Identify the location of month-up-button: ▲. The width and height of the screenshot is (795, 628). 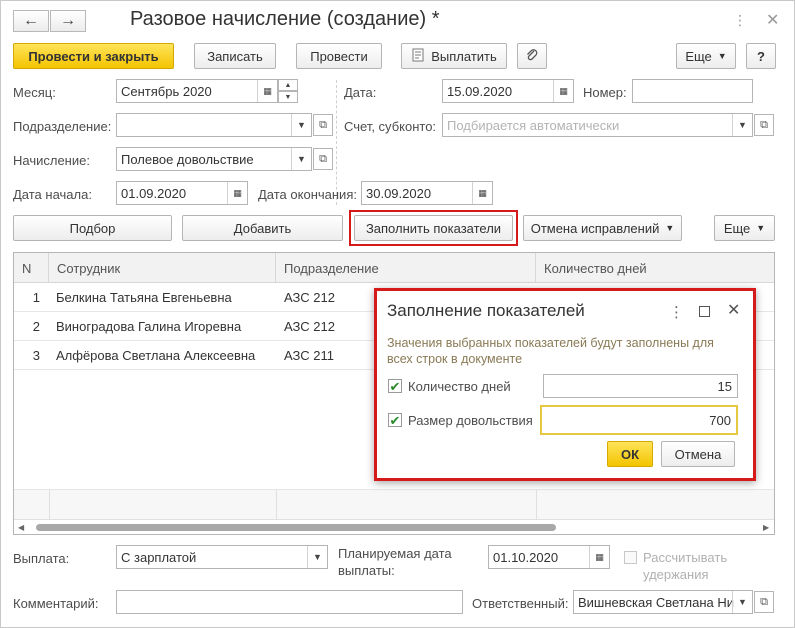
(288, 85).